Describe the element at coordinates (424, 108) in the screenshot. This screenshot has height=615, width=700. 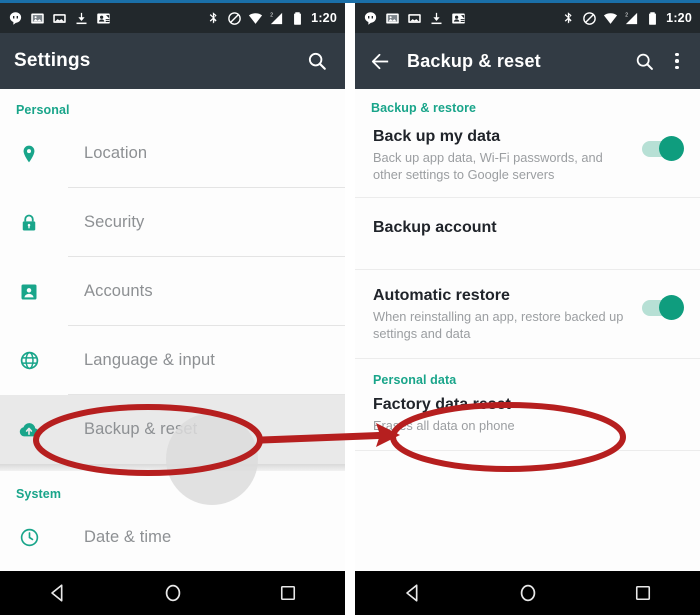
I see `section-header-backup-restore: Backup & restore` at that location.